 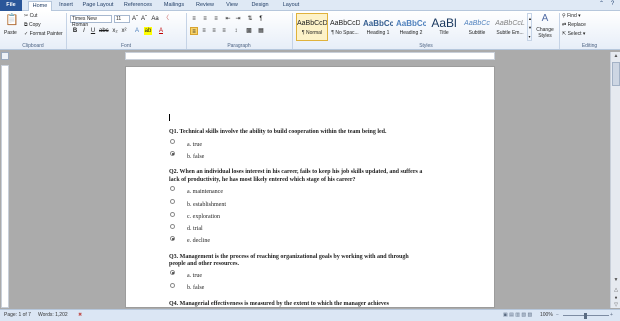 I want to click on shading-icon: ▩, so click(x=249, y=31).